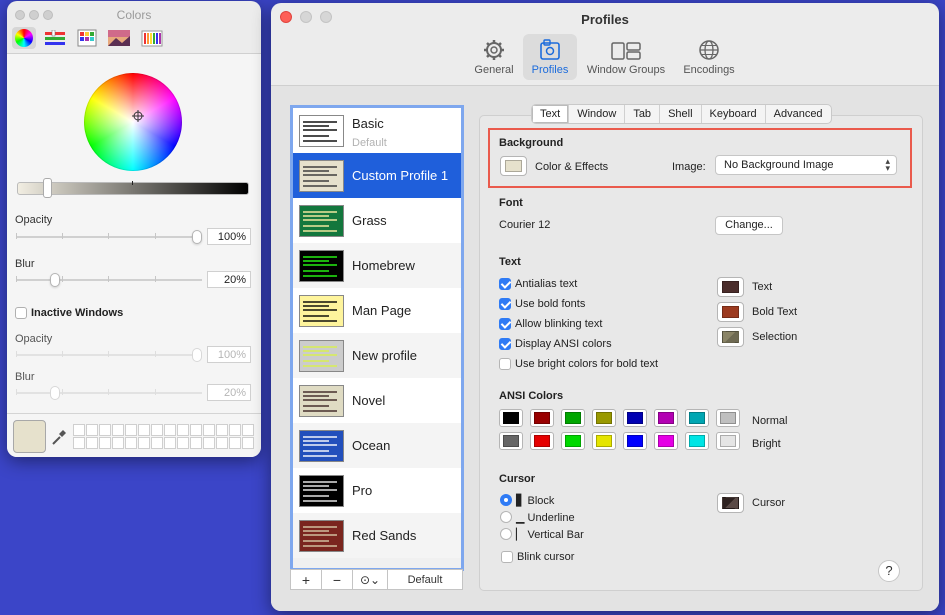  What do you see at coordinates (47, 188) in the screenshot?
I see `brightness-knob` at bounding box center [47, 188].